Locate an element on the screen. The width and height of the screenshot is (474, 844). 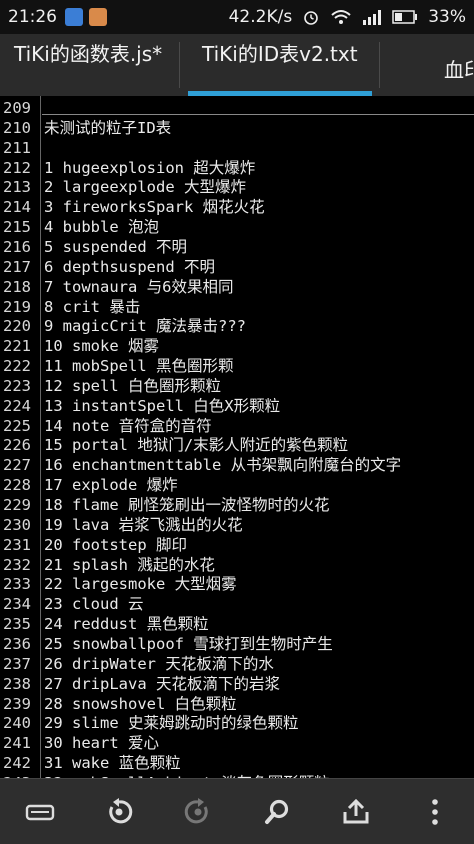
line-number: 241 is located at coordinates (17, 743).